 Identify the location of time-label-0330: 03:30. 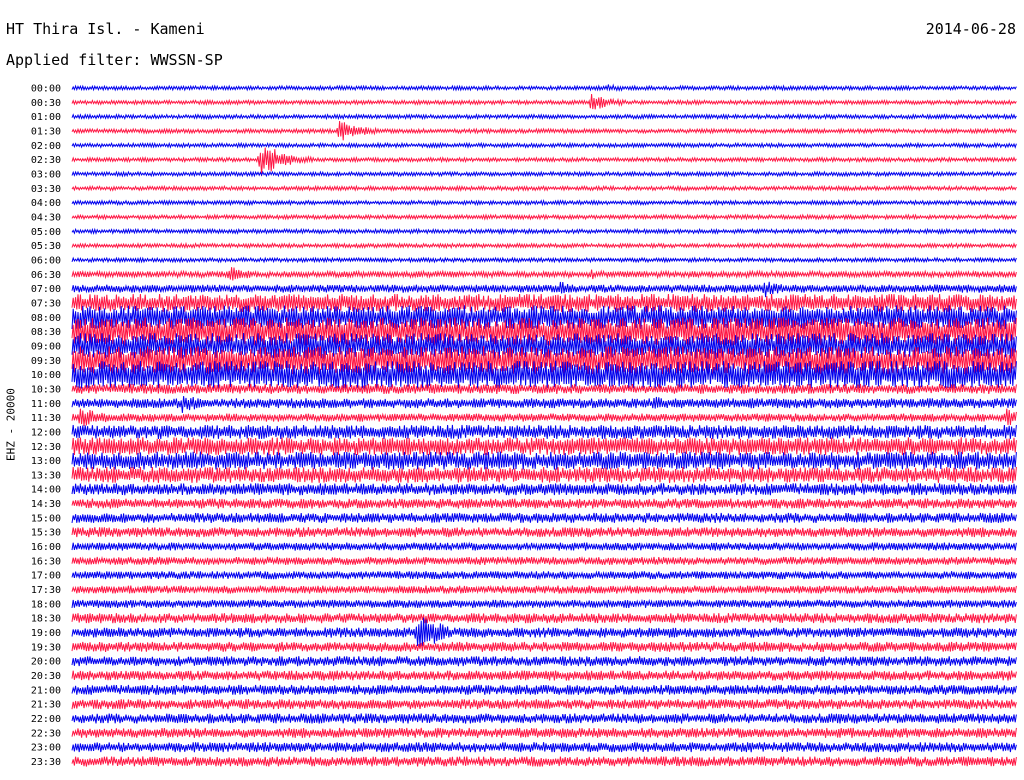
(46, 189).